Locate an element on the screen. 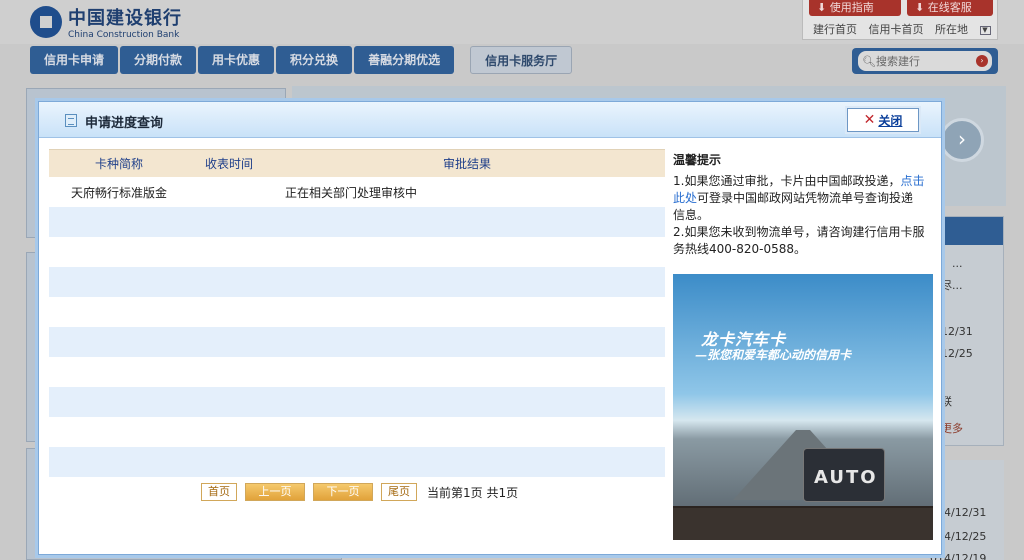 The width and height of the screenshot is (1024, 560). main-nav: 信用卡申请 分期付款 用卡优惠 积分兑换 善融分期优选 信用卡服务厅 is located at coordinates (302, 61).